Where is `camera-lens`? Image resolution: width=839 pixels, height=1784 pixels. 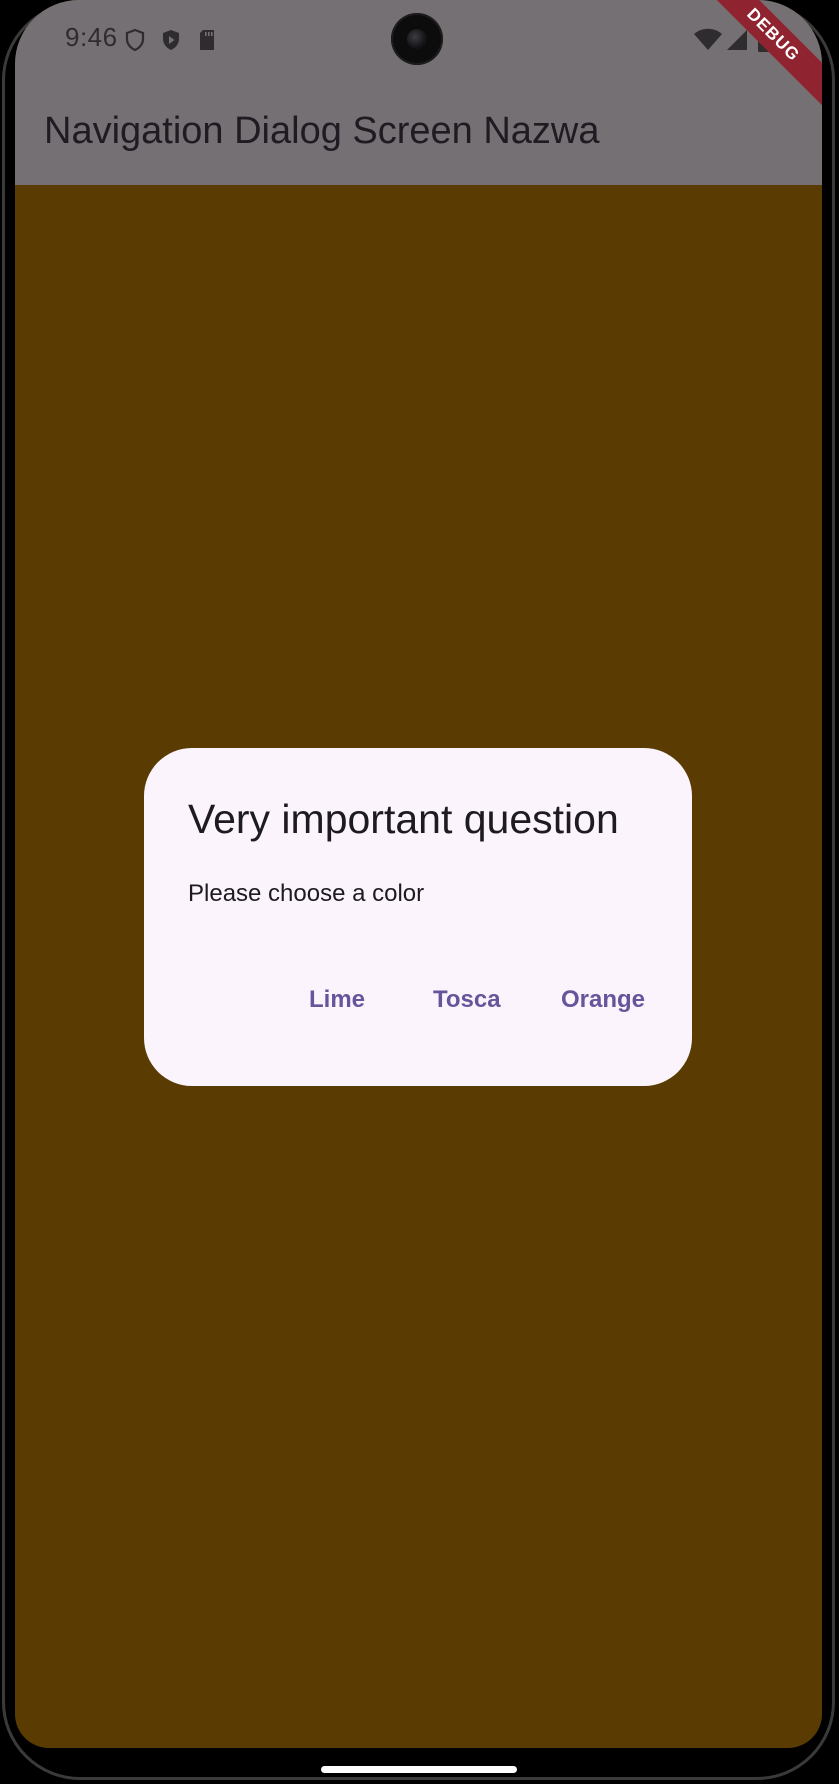 camera-lens is located at coordinates (417, 39).